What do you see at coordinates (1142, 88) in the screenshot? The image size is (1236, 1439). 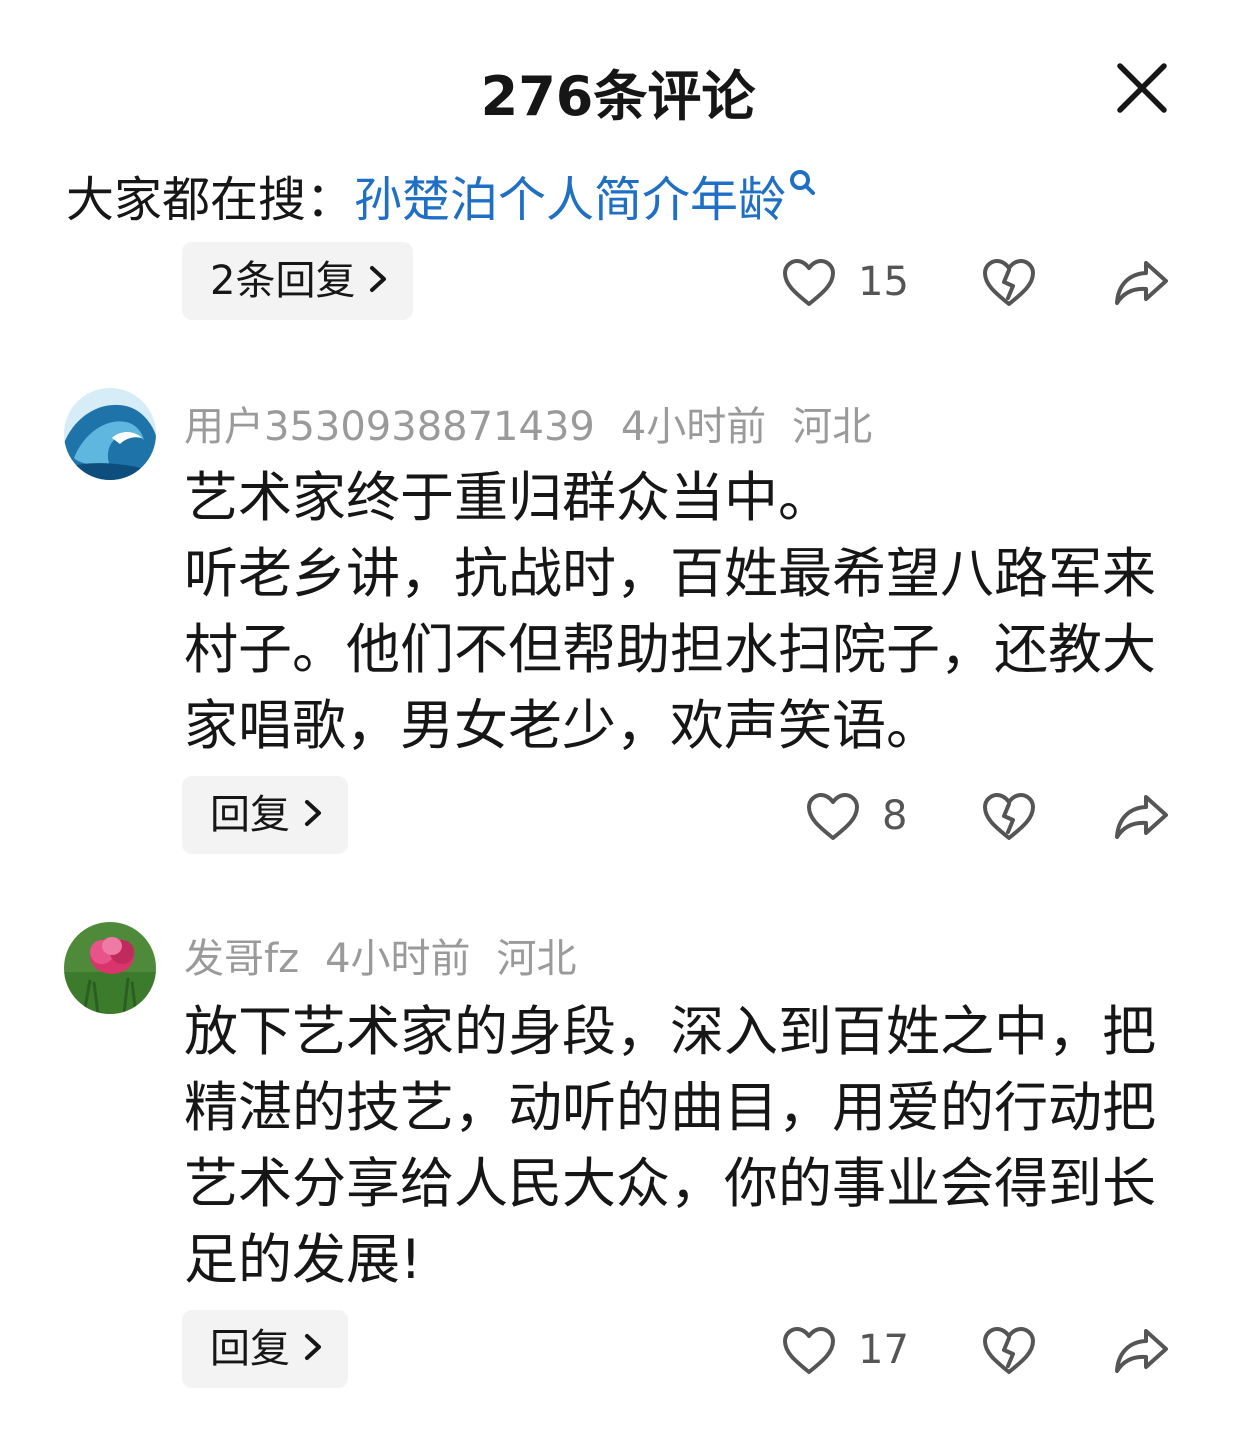 I see `close-icon` at bounding box center [1142, 88].